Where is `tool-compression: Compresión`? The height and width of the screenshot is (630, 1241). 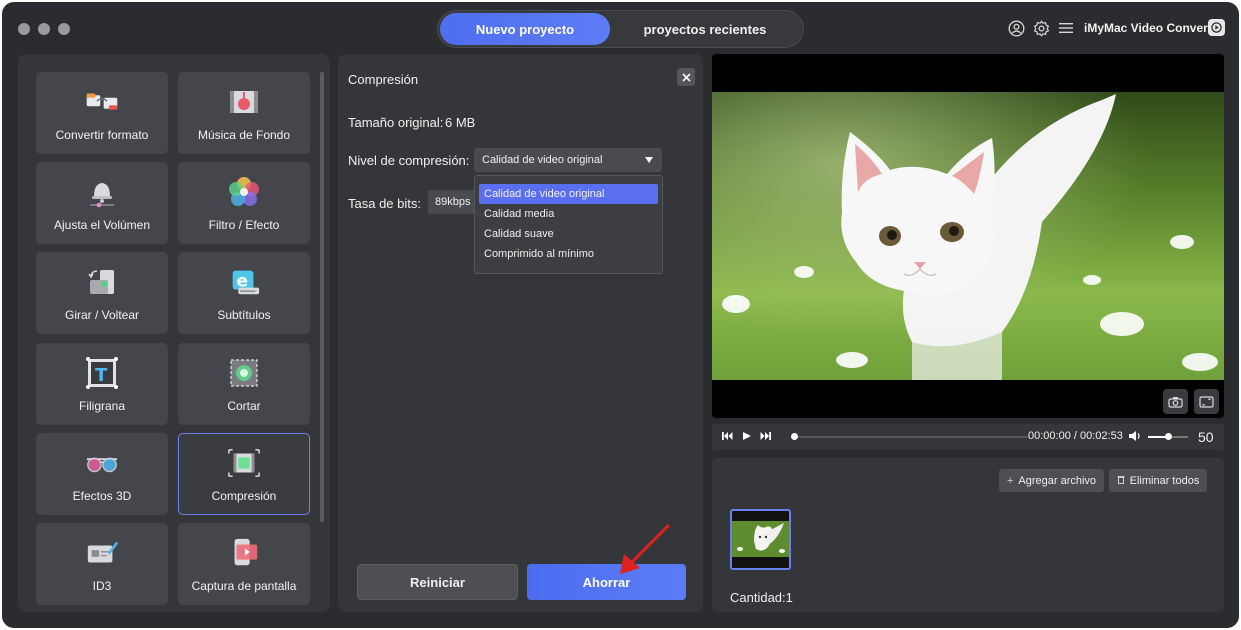 tool-compression: Compresión is located at coordinates (244, 474).